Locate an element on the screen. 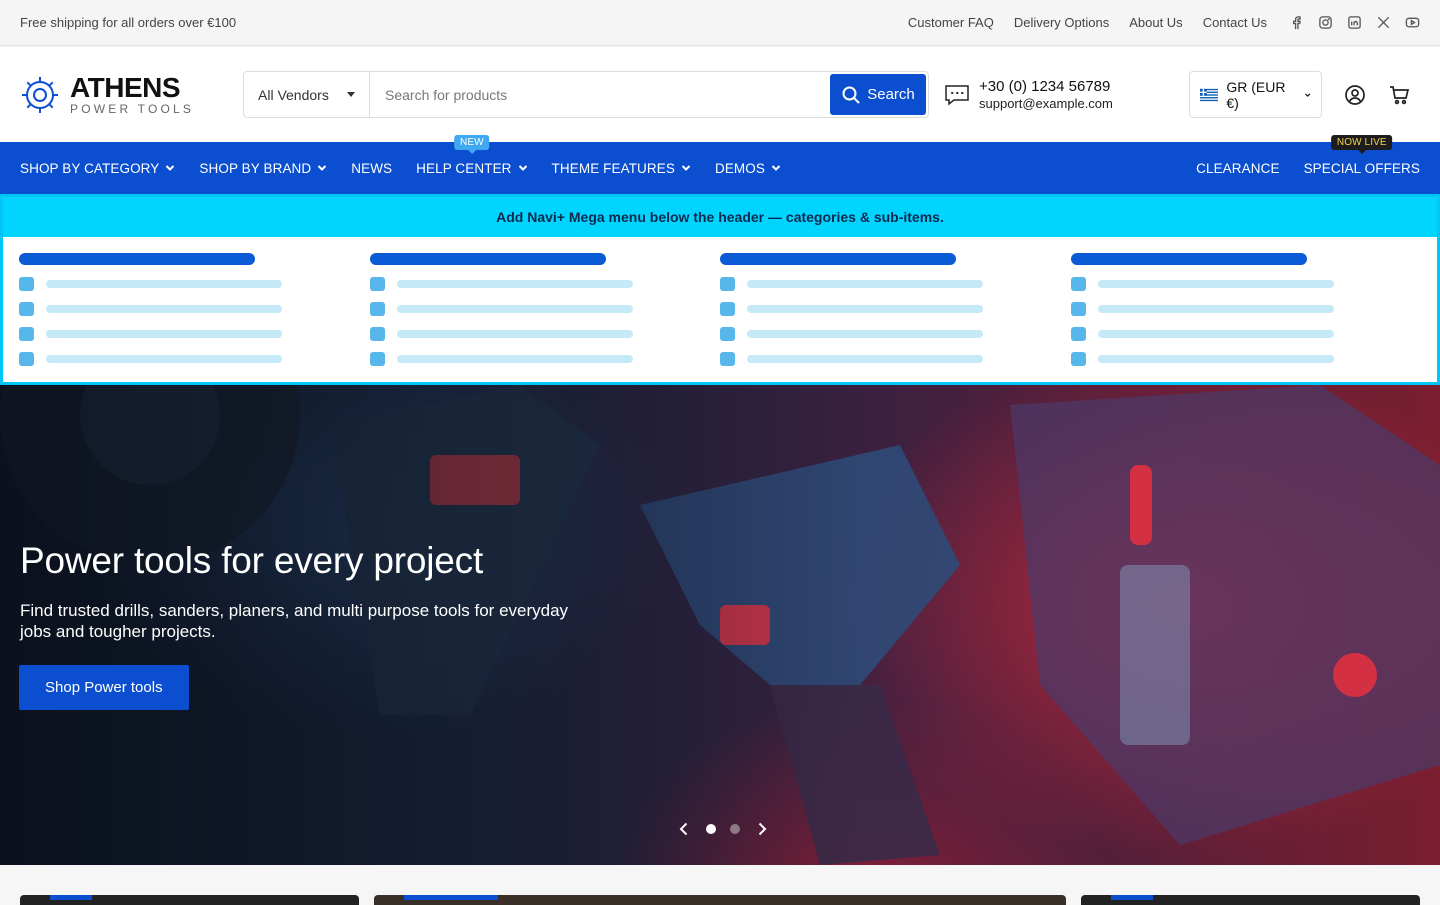 The height and width of the screenshot is (905, 1440). search-button-label: Search is located at coordinates (891, 94).